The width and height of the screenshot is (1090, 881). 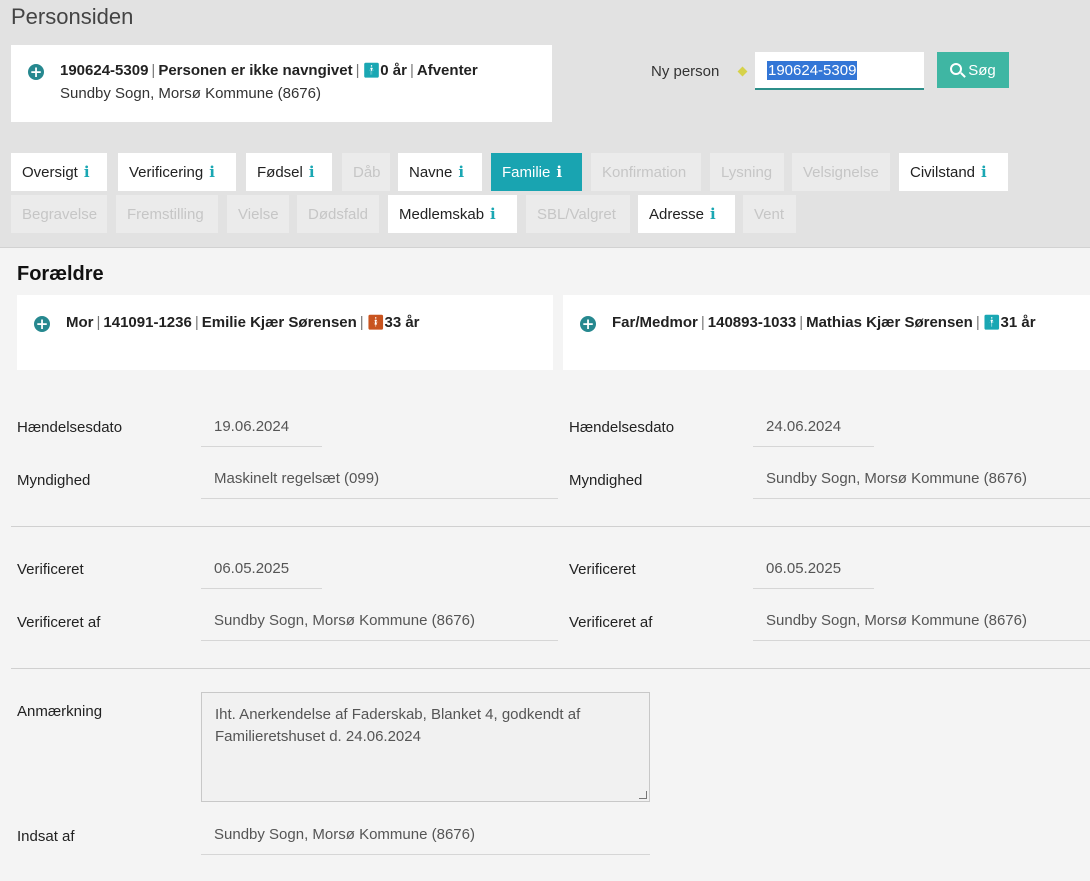 I want to click on tab-verificering: Verificering i, so click(x=177, y=172).